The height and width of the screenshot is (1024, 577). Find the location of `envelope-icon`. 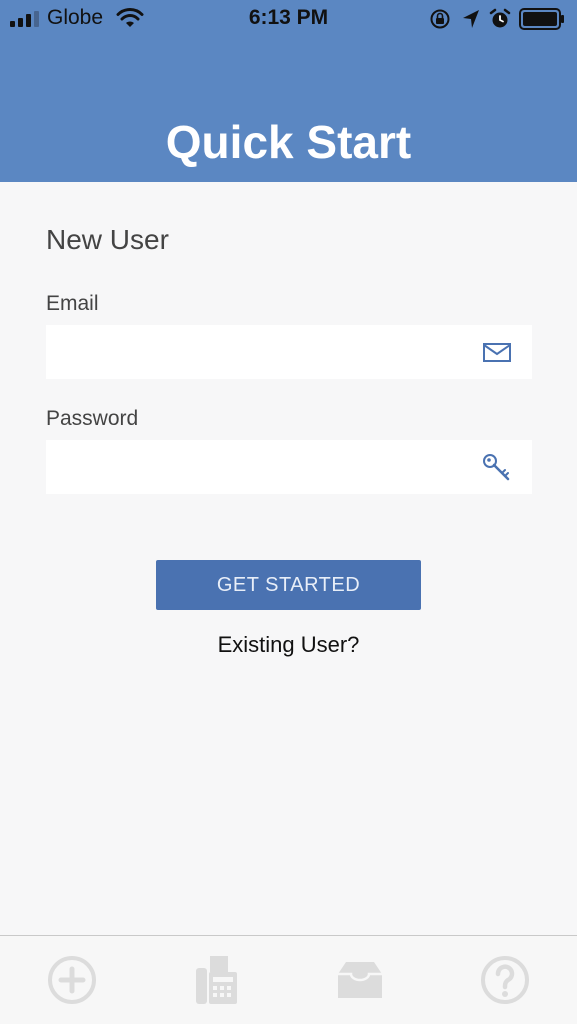

envelope-icon is located at coordinates (497, 352).